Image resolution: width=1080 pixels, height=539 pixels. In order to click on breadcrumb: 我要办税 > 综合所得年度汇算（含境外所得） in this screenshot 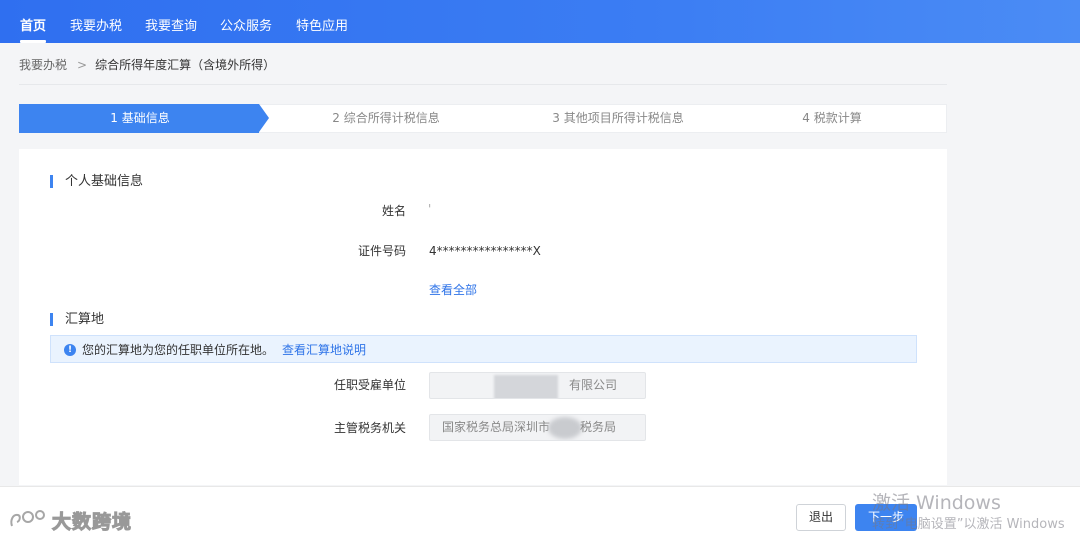, I will do `click(147, 64)`.